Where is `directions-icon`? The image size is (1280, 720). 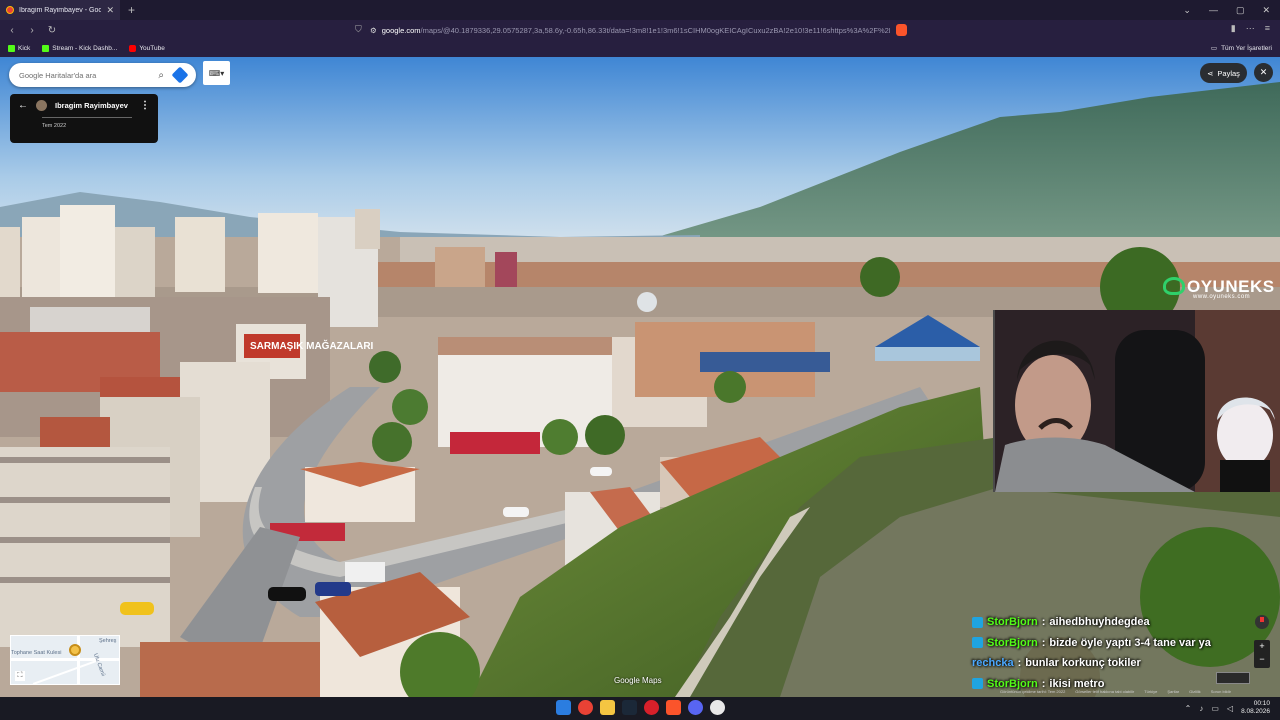 directions-icon is located at coordinates (180, 75).